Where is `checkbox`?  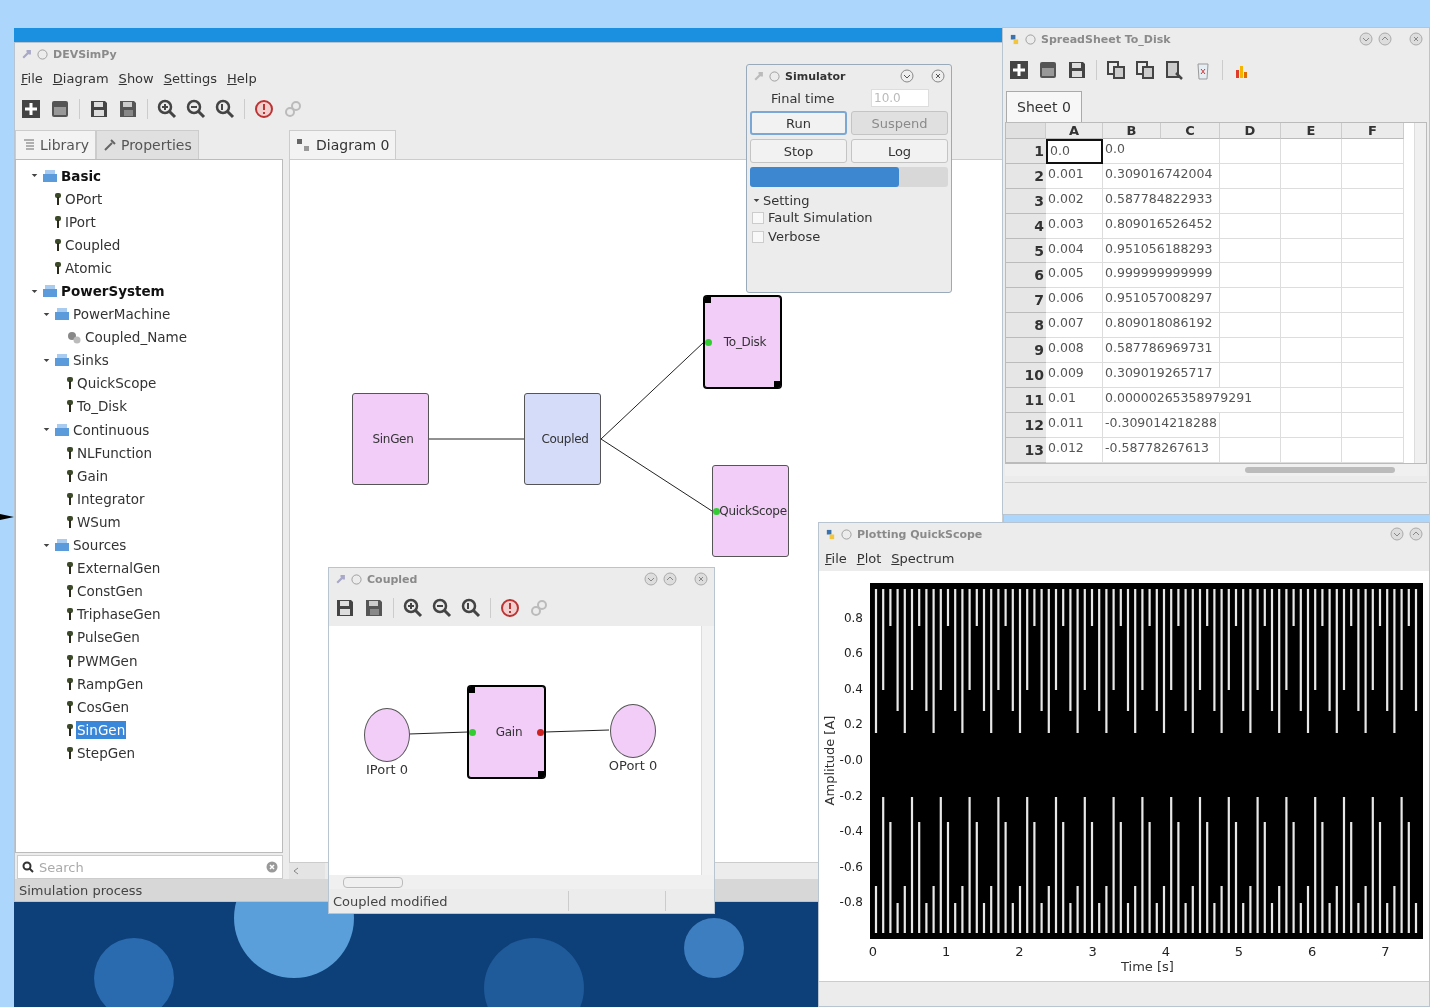
checkbox is located at coordinates (758, 217).